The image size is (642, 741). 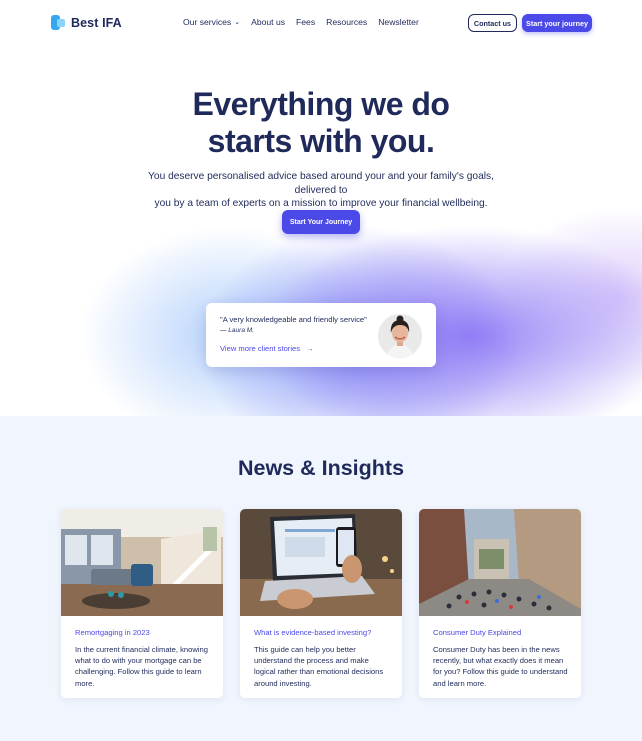 I want to click on news-title: News & Insights, so click(x=321, y=468).